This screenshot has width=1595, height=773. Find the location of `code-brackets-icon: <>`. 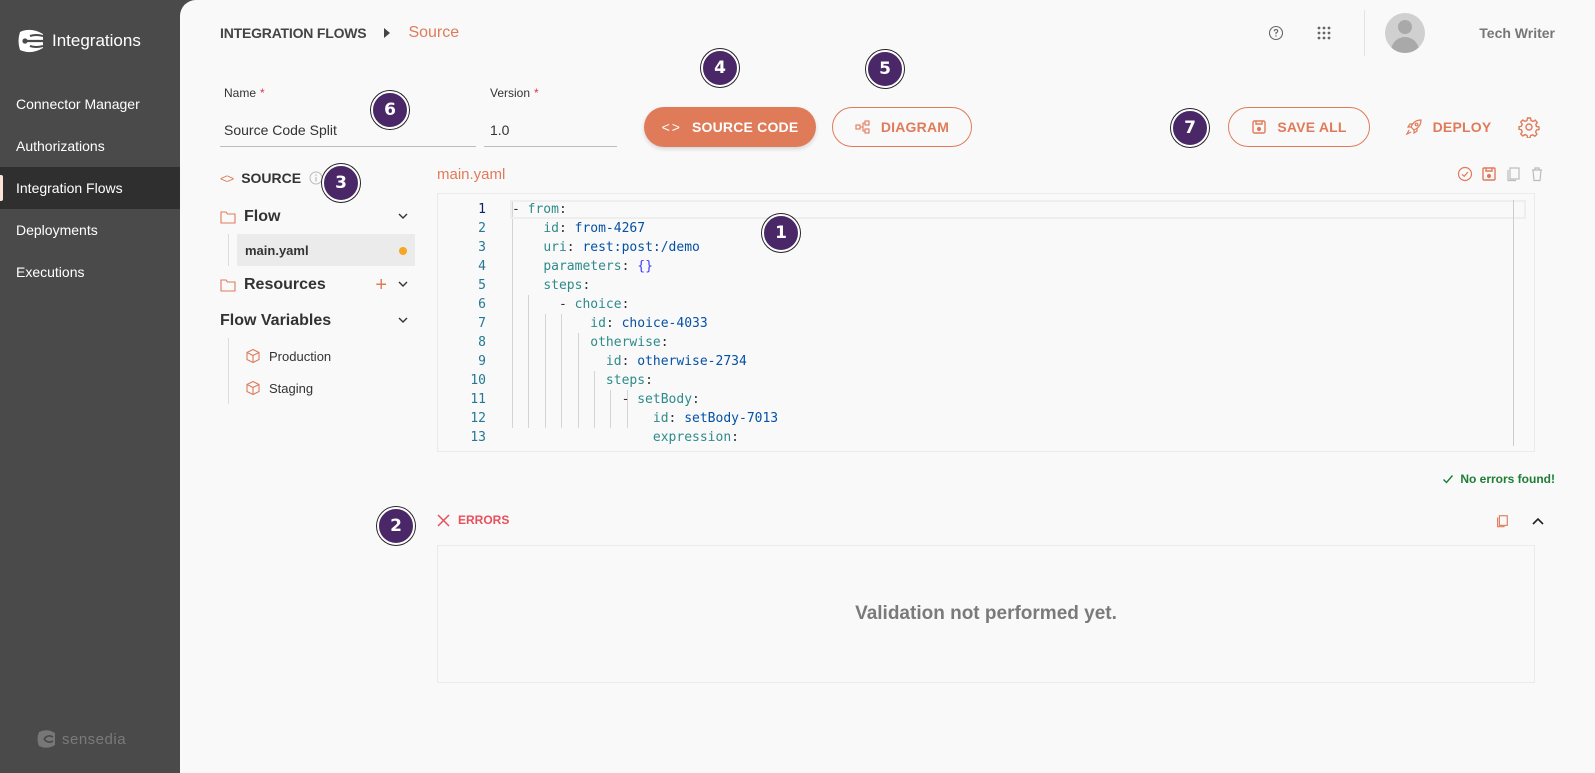

code-brackets-icon: <> is located at coordinates (227, 178).